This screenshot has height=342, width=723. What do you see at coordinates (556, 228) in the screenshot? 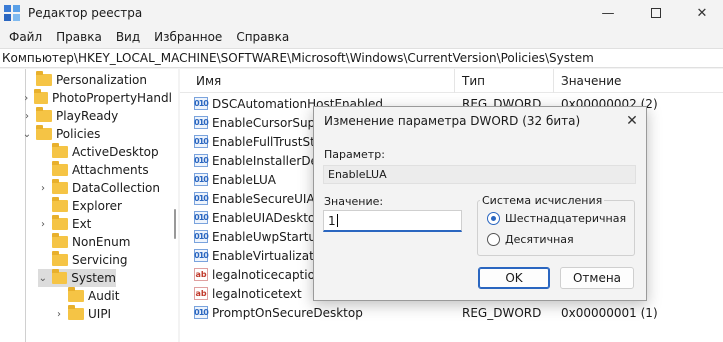
I see `base-group` at bounding box center [556, 228].